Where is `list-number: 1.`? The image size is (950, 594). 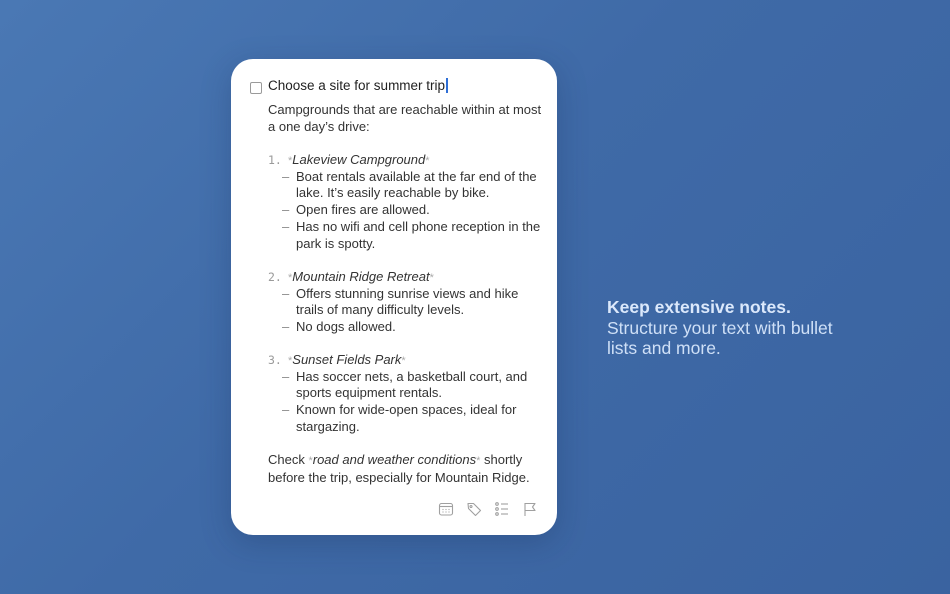
list-number: 1. is located at coordinates (275, 160).